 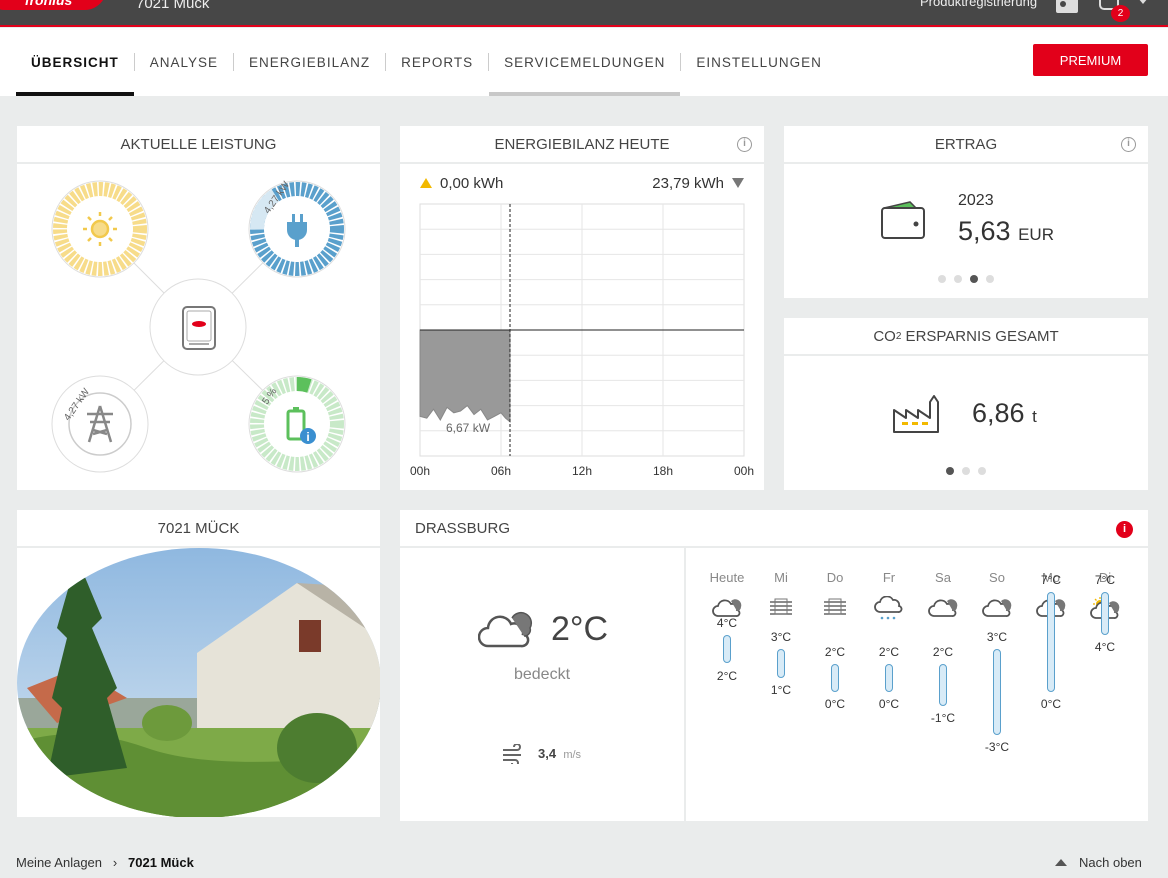 What do you see at coordinates (198, 145) in the screenshot?
I see `card-title: AKTUELLE LEISTUNG` at bounding box center [198, 145].